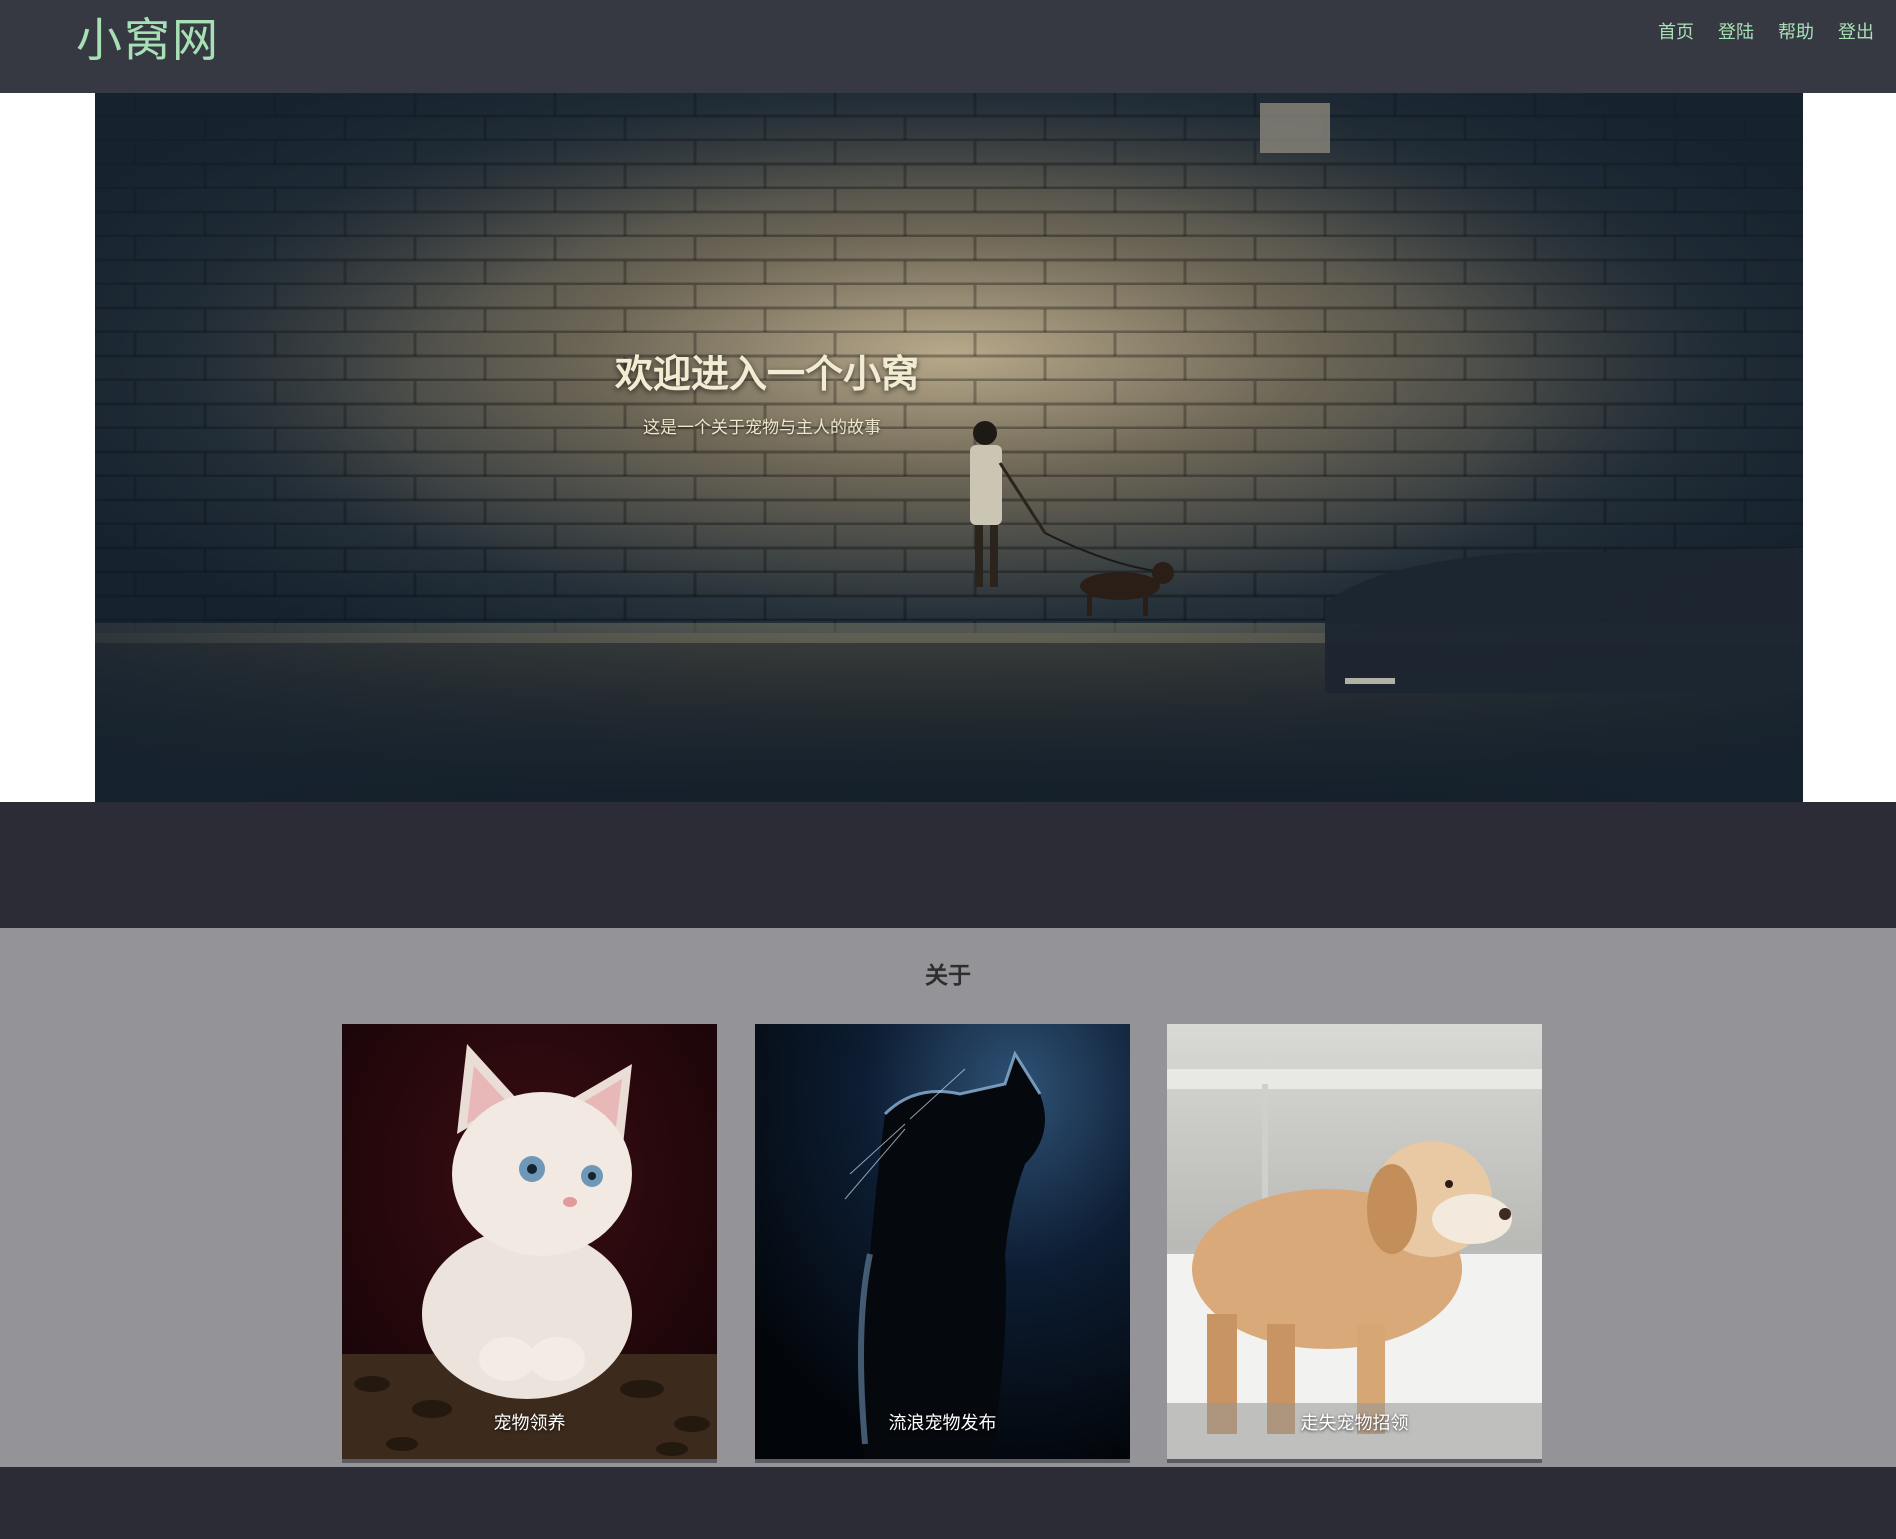  What do you see at coordinates (529, 1423) in the screenshot?
I see `card-caption-pet-adoption: 宠物领养` at bounding box center [529, 1423].